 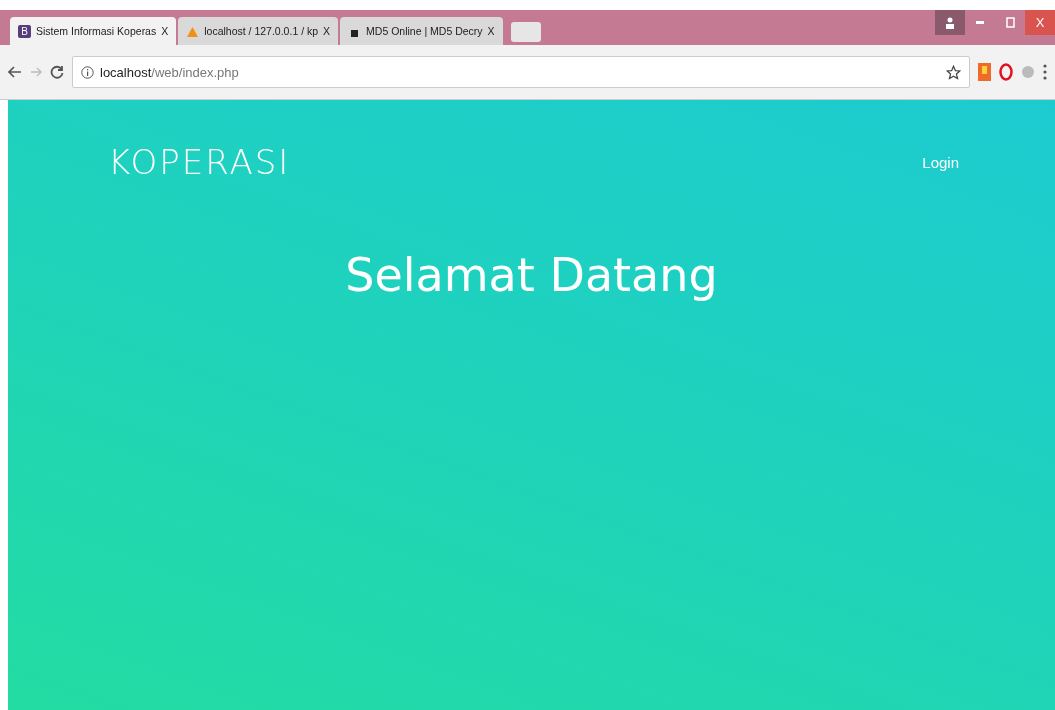 I want to click on welcome-heading: Selamat Datang, so click(x=531, y=275).